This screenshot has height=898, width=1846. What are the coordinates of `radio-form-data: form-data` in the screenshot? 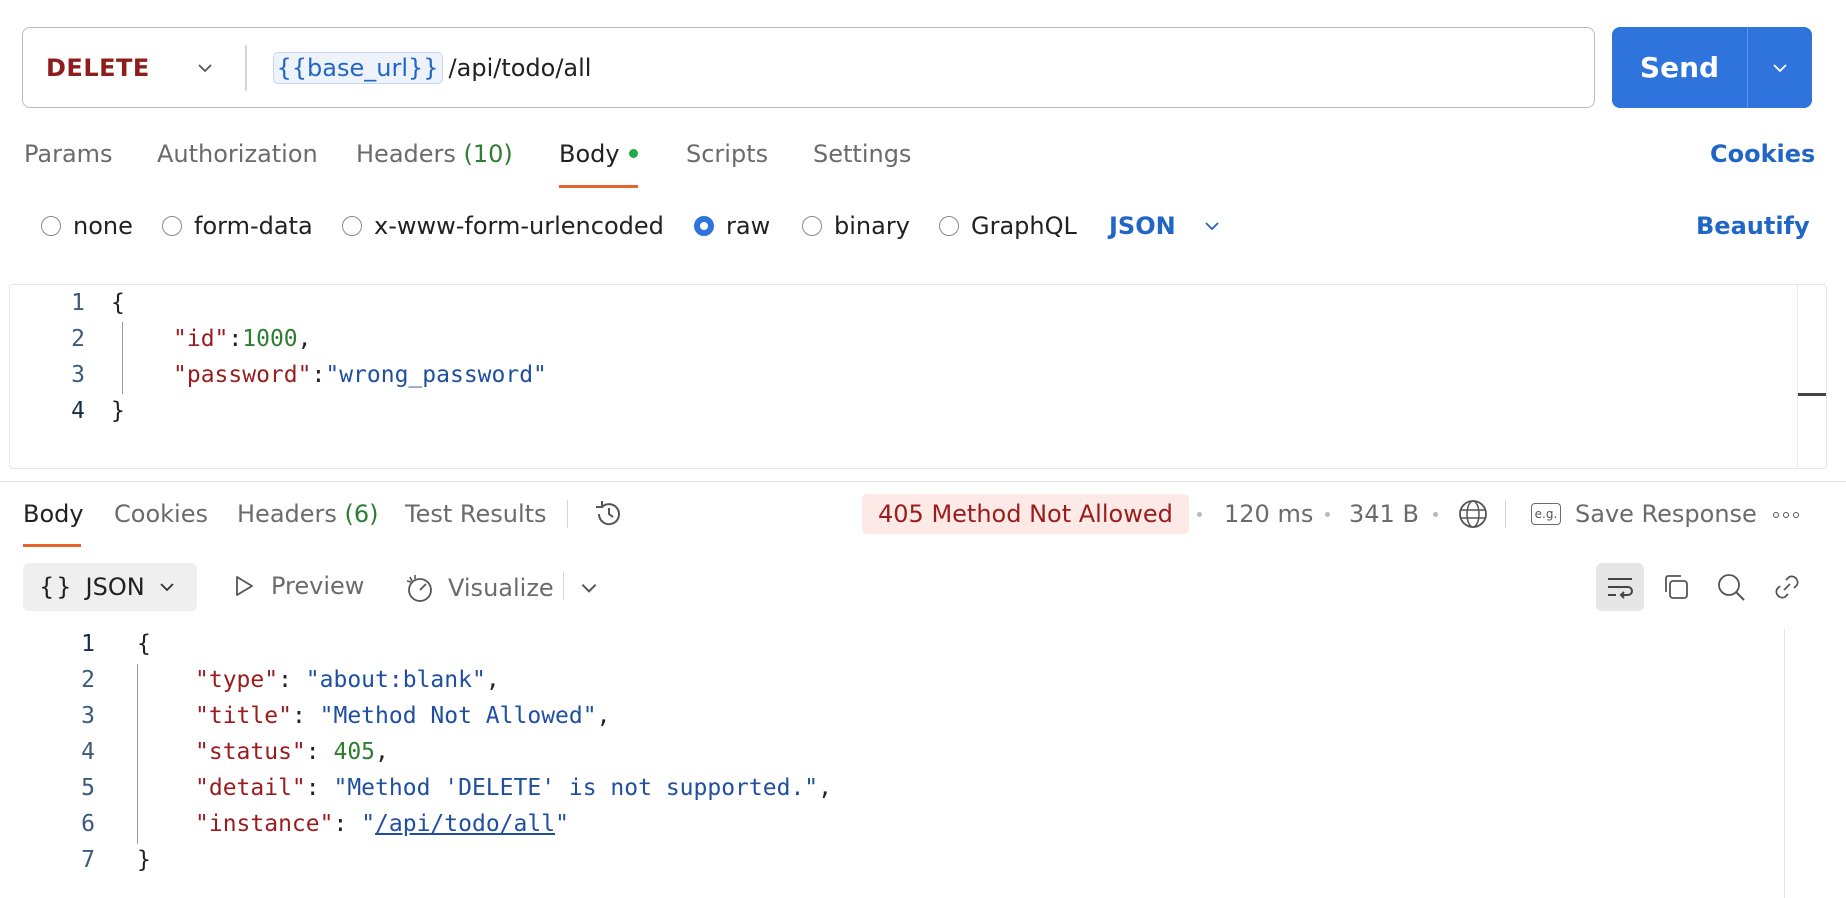 It's located at (237, 226).